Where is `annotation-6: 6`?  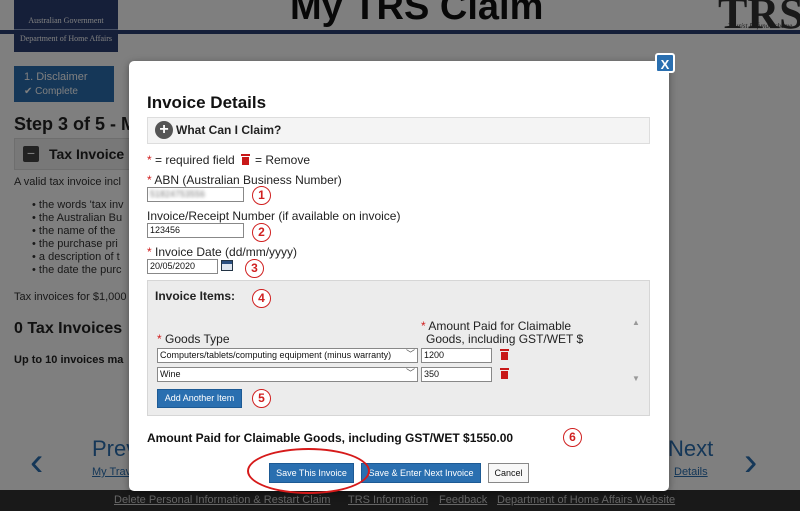
annotation-6: 6 is located at coordinates (572, 437).